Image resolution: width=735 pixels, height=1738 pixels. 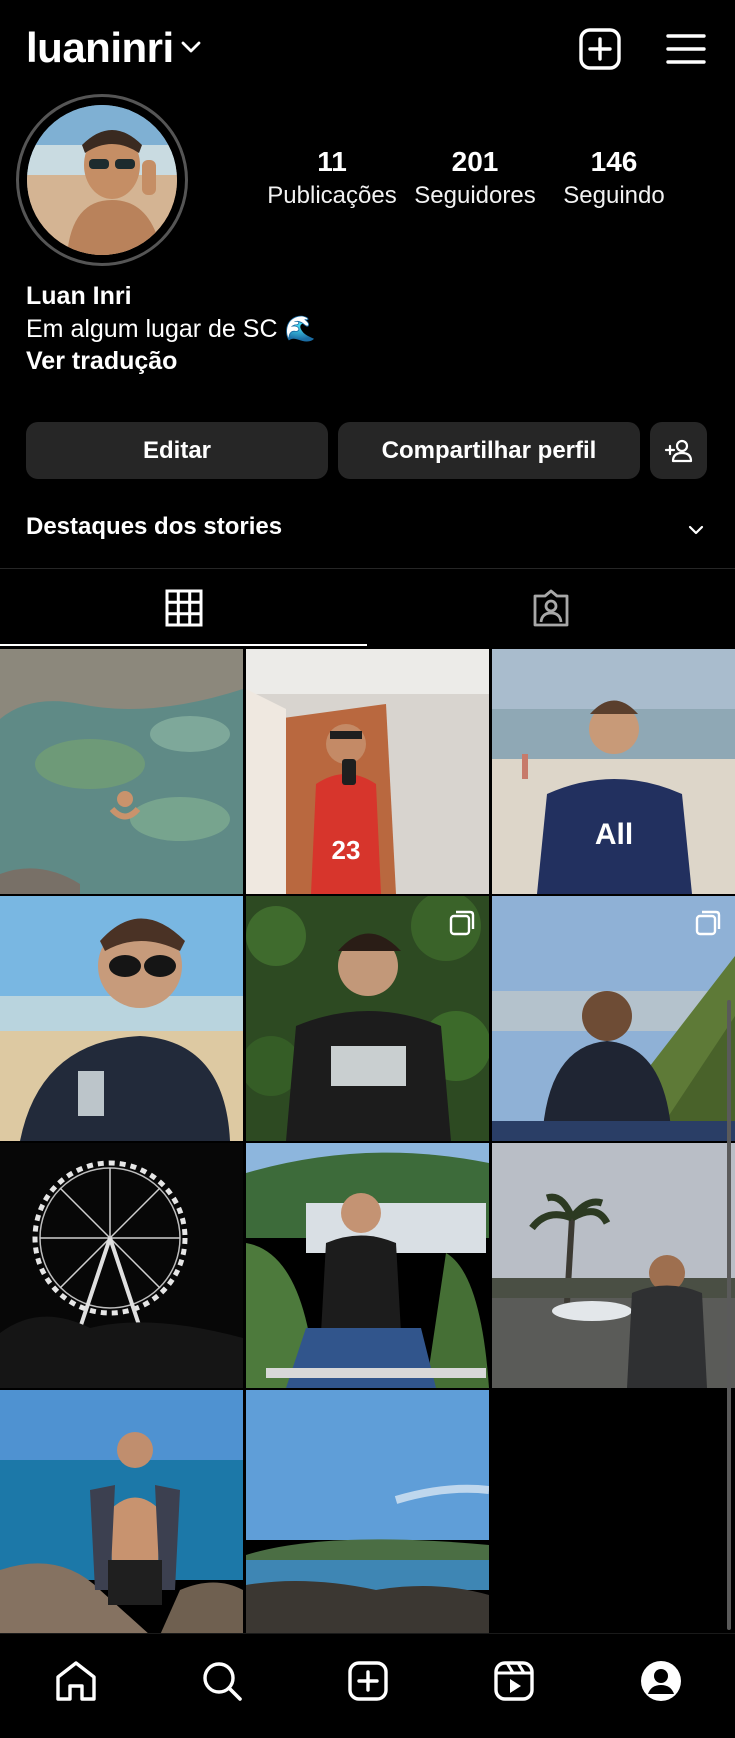 What do you see at coordinates (332, 178) in the screenshot?
I see `stat-posts: 11 Publicações` at bounding box center [332, 178].